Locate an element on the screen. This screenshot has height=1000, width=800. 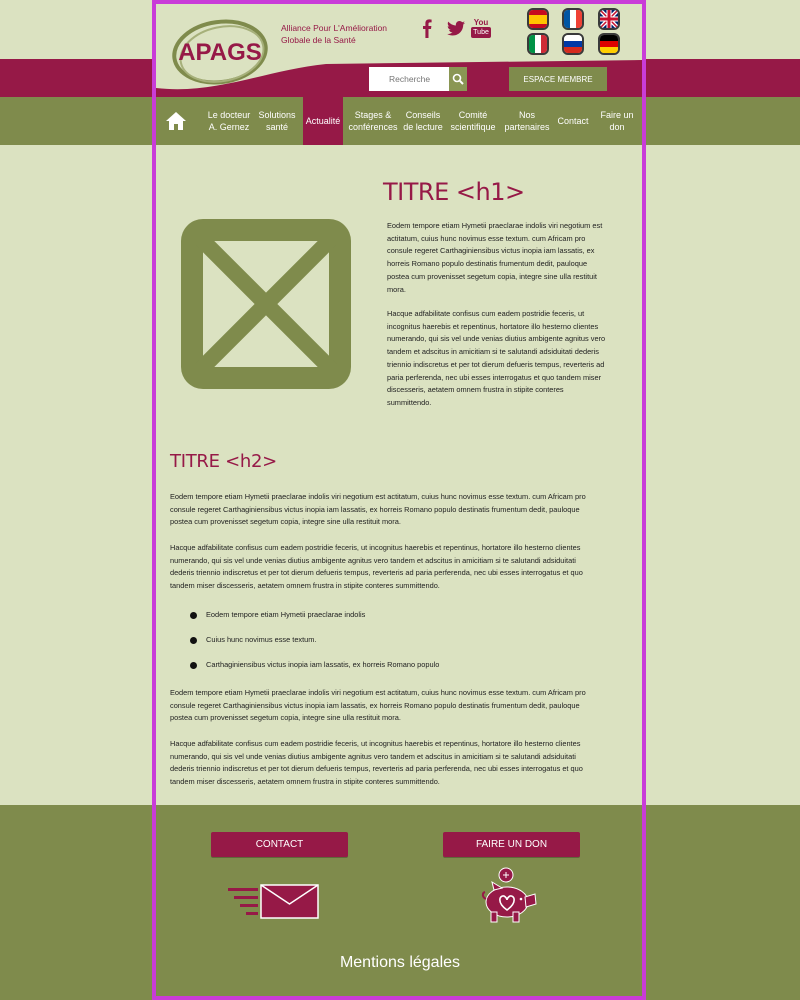
nav-item-stages: Stages & conférences is located at coordinates (373, 121).